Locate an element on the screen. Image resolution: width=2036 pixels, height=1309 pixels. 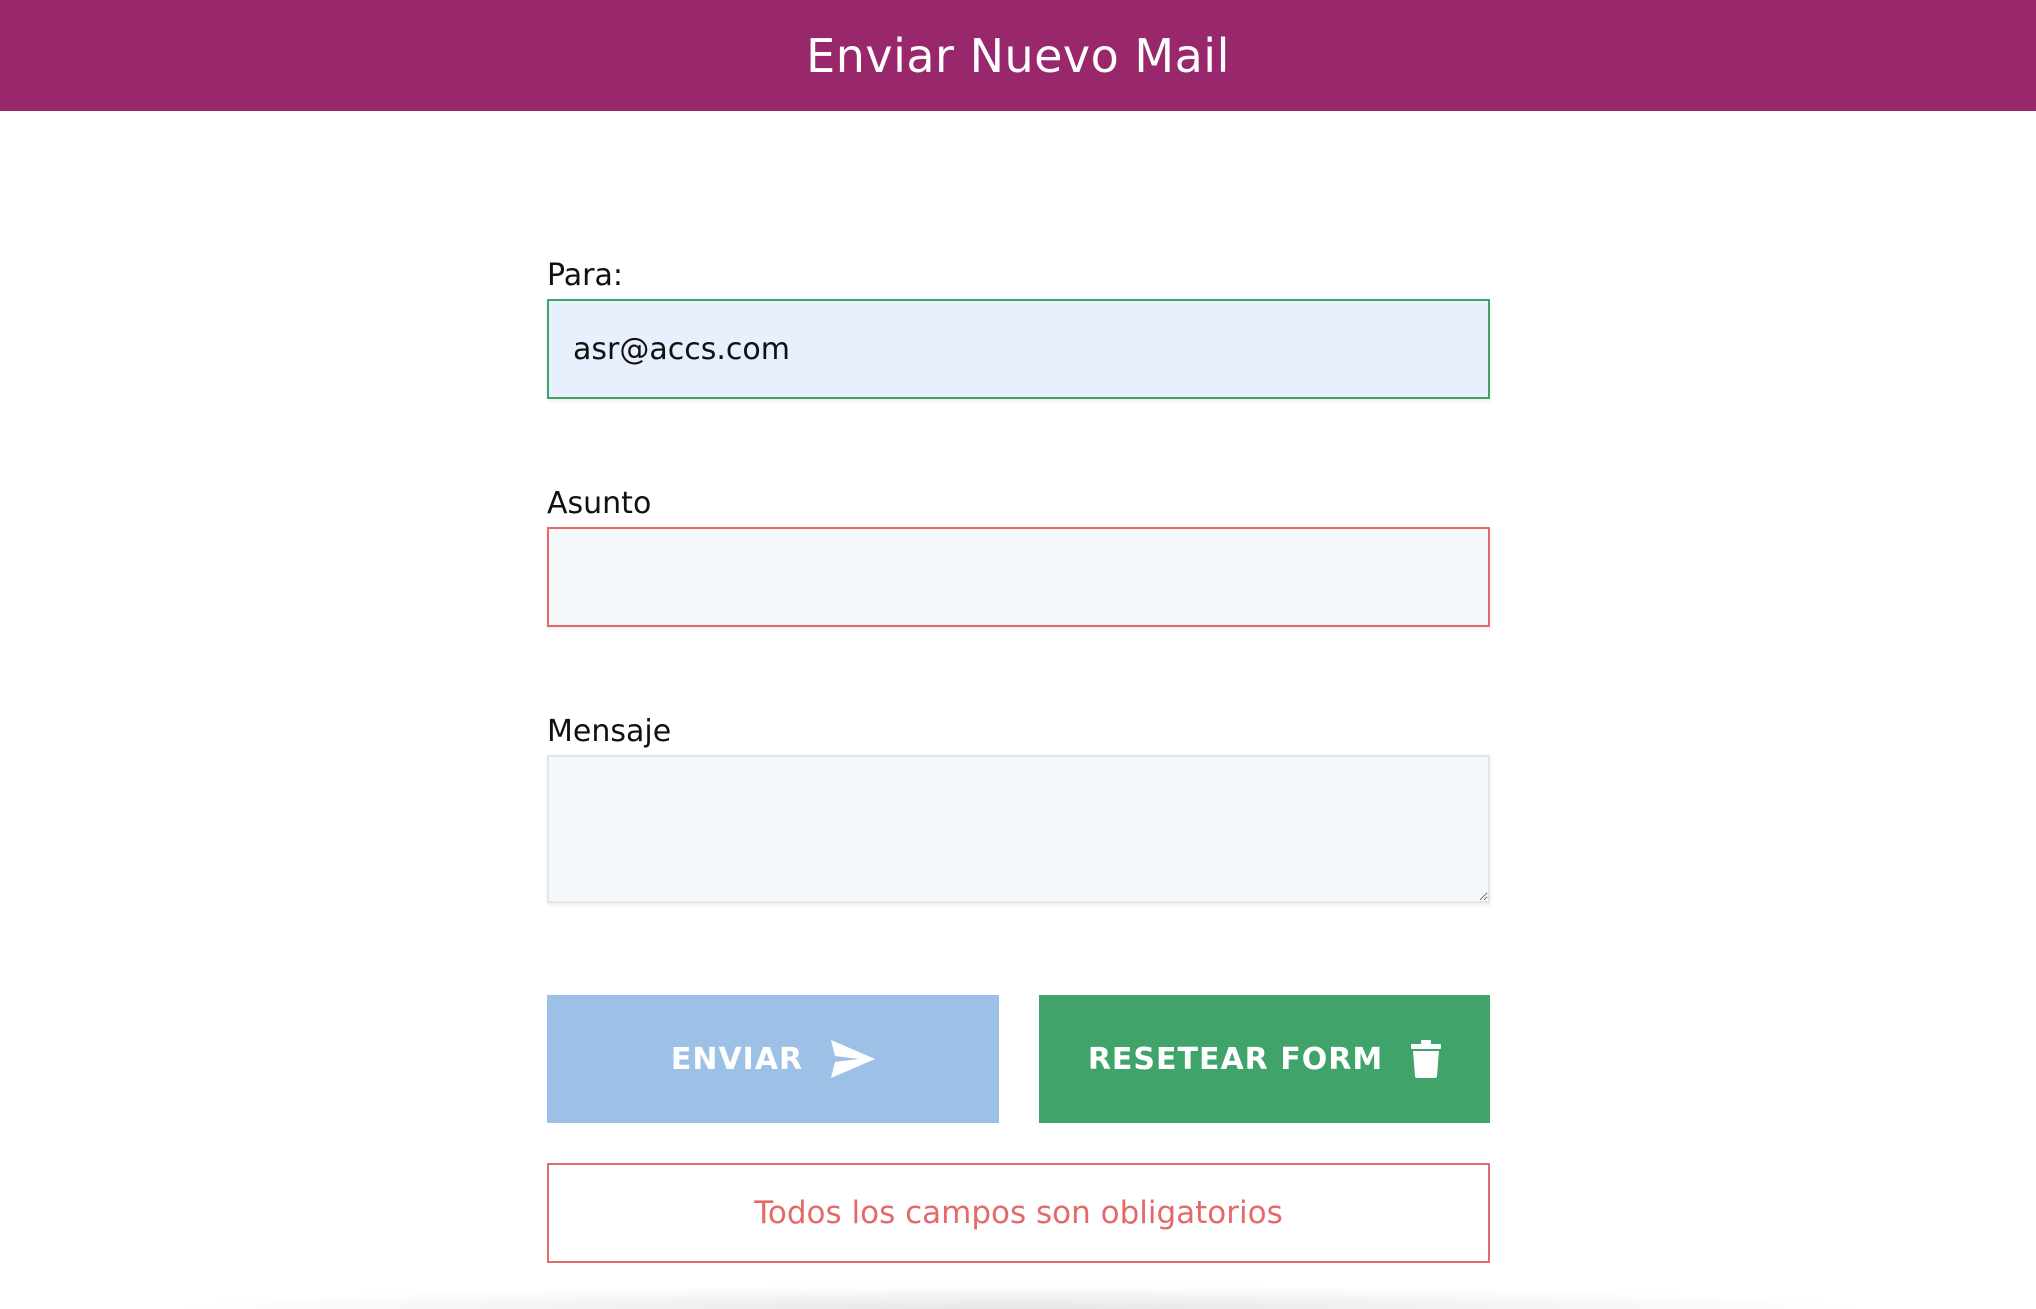
page-header: Enviar Nuevo Mail is located at coordinates (1018, 55).